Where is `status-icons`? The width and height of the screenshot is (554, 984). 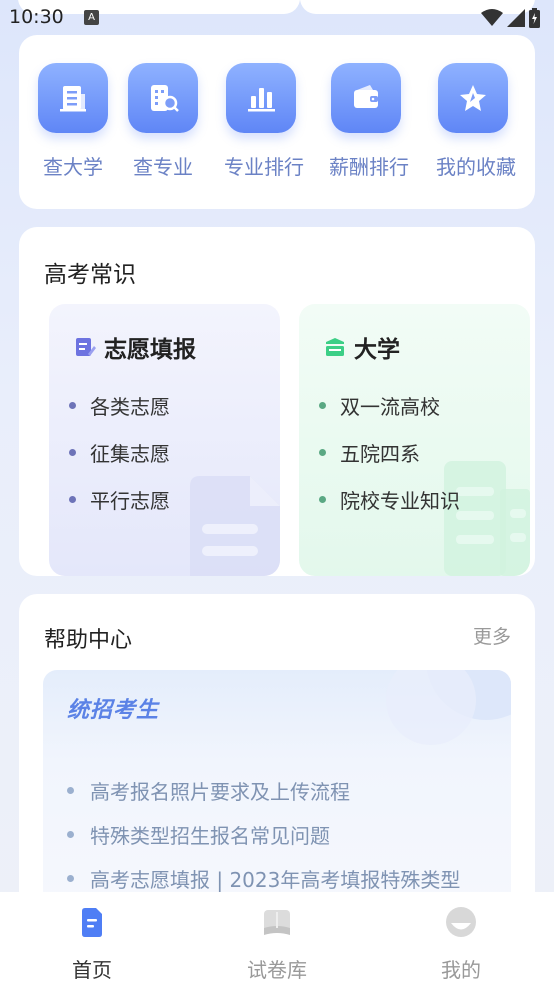 status-icons is located at coordinates (510, 18).